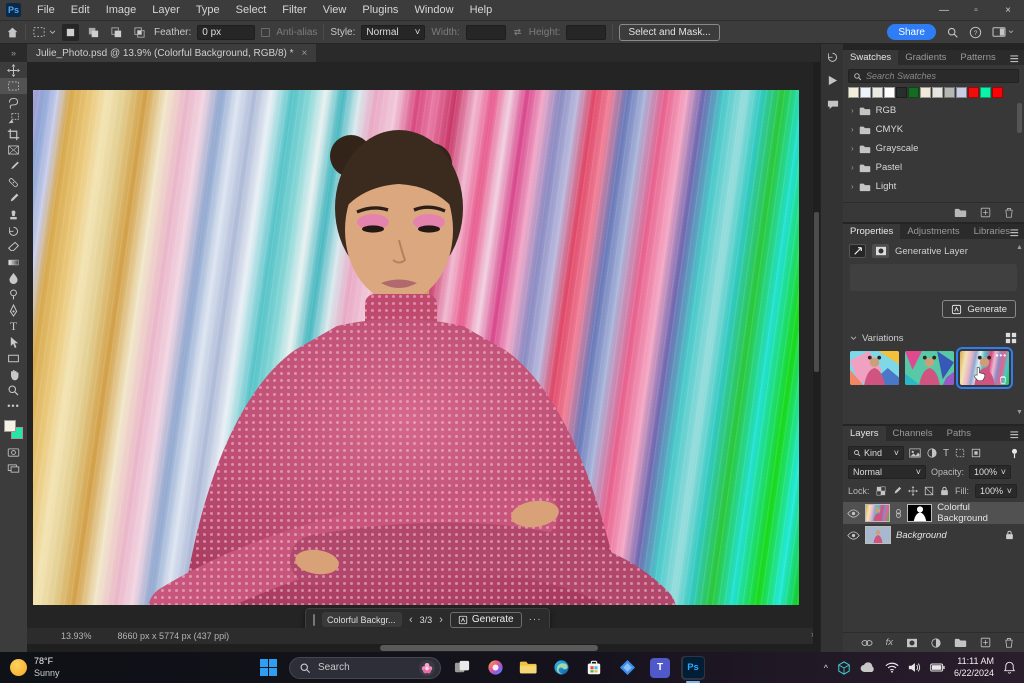 The width and height of the screenshot is (1024, 683). Describe the element at coordinates (872, 231) in the screenshot. I see `panel-tab: Properties` at that location.